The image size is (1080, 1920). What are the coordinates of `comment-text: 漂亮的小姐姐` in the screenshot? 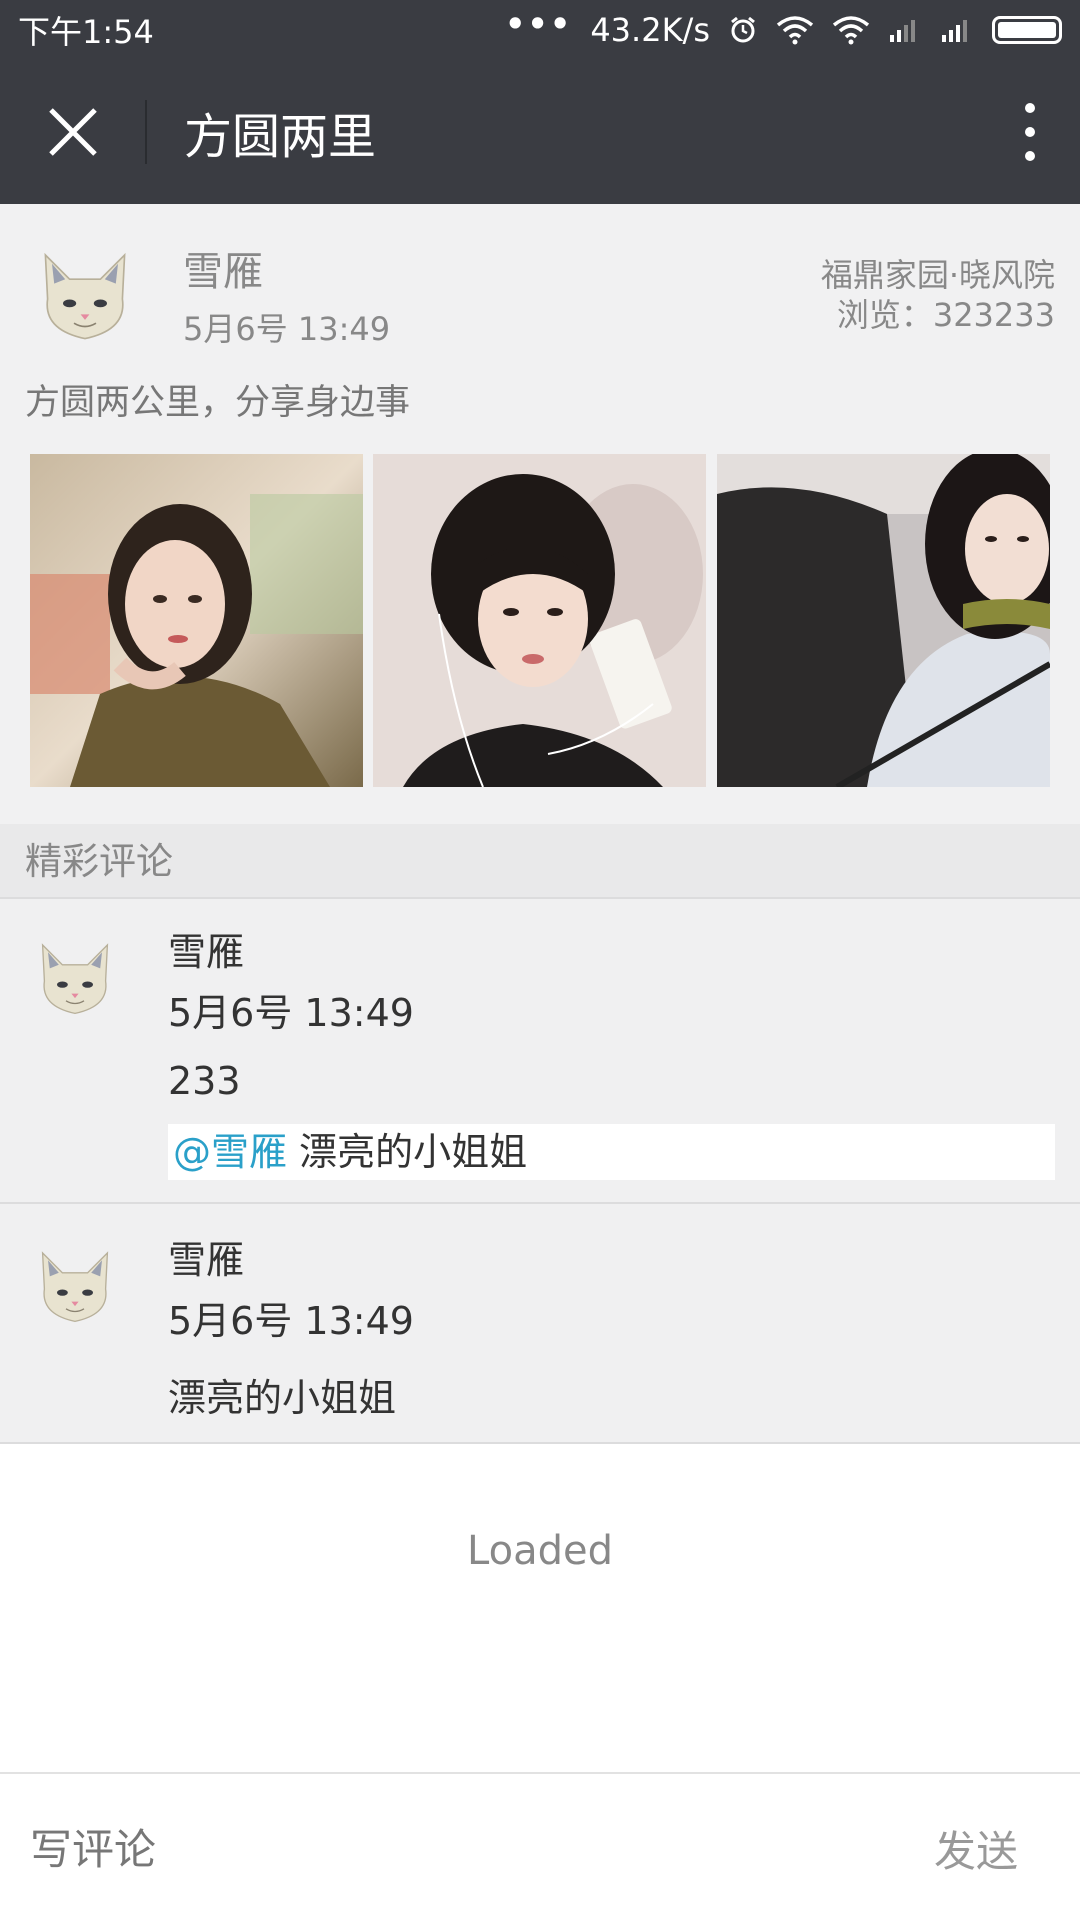 It's located at (282, 1398).